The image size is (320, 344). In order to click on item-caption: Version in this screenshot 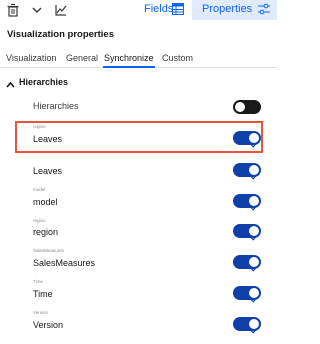, I will do `click(41, 312)`.